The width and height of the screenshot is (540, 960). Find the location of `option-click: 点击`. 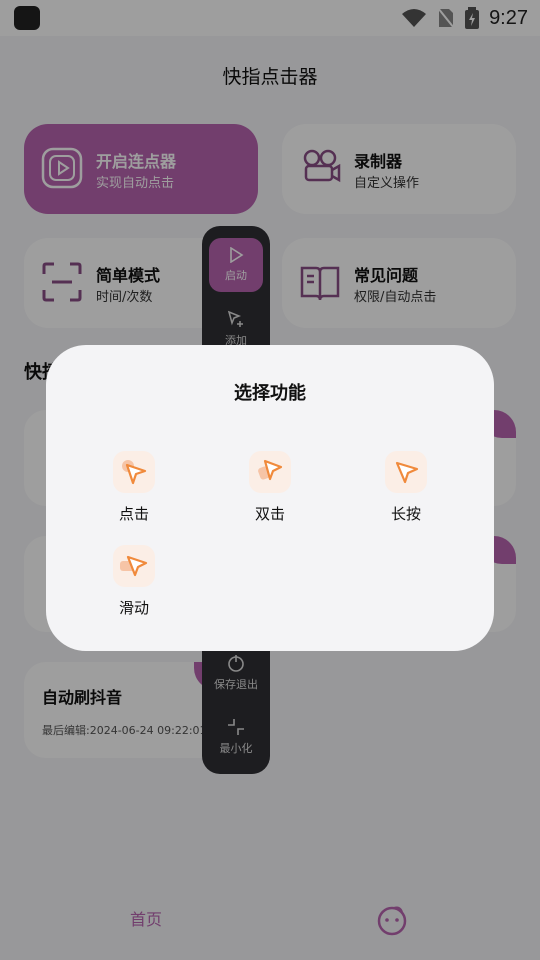

option-click: 点击 is located at coordinates (134, 491).